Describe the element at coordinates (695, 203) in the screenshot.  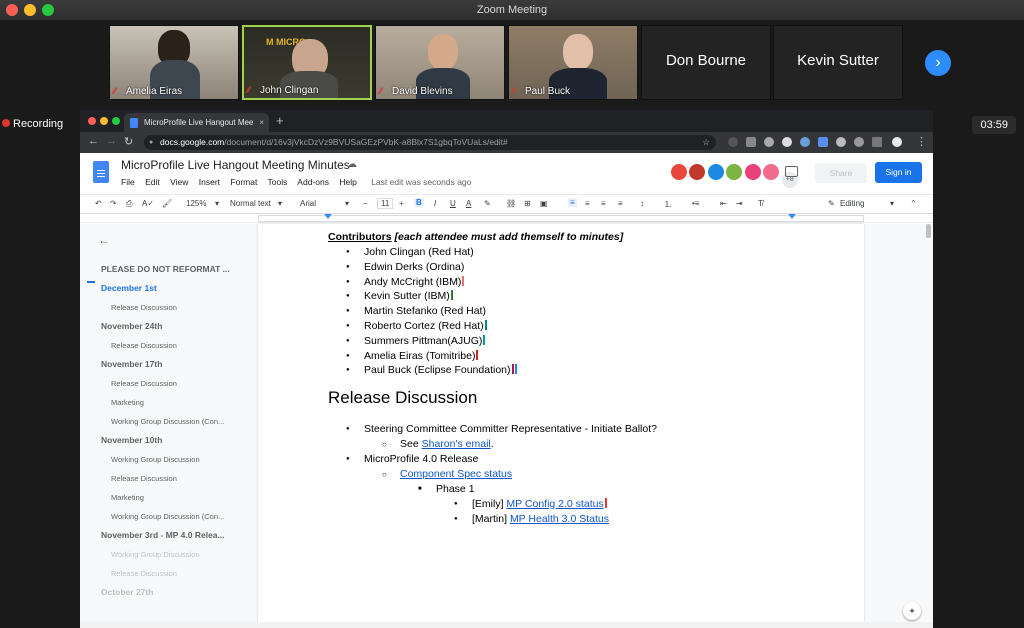
I see `bulleted-list-icon: •≡` at that location.